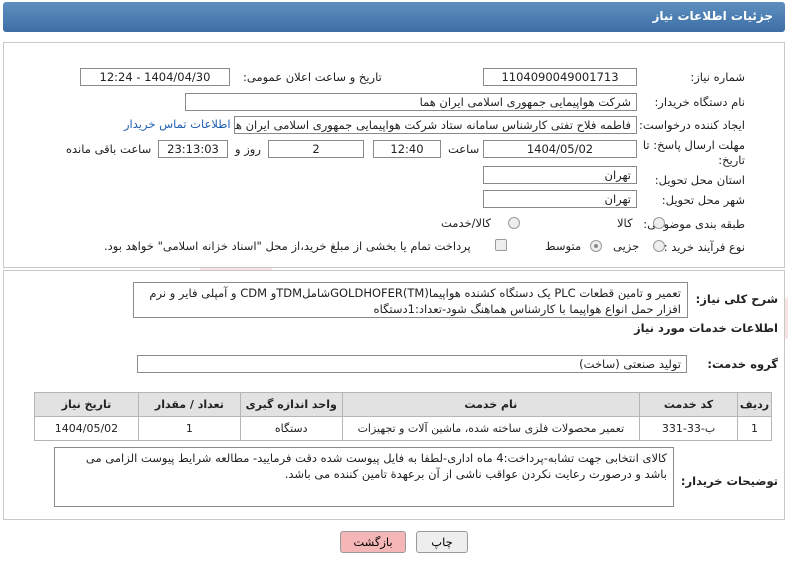  What do you see at coordinates (729, 481) in the screenshot?
I see `buyer-notes-label: توضیحات خریدار:` at bounding box center [729, 481].